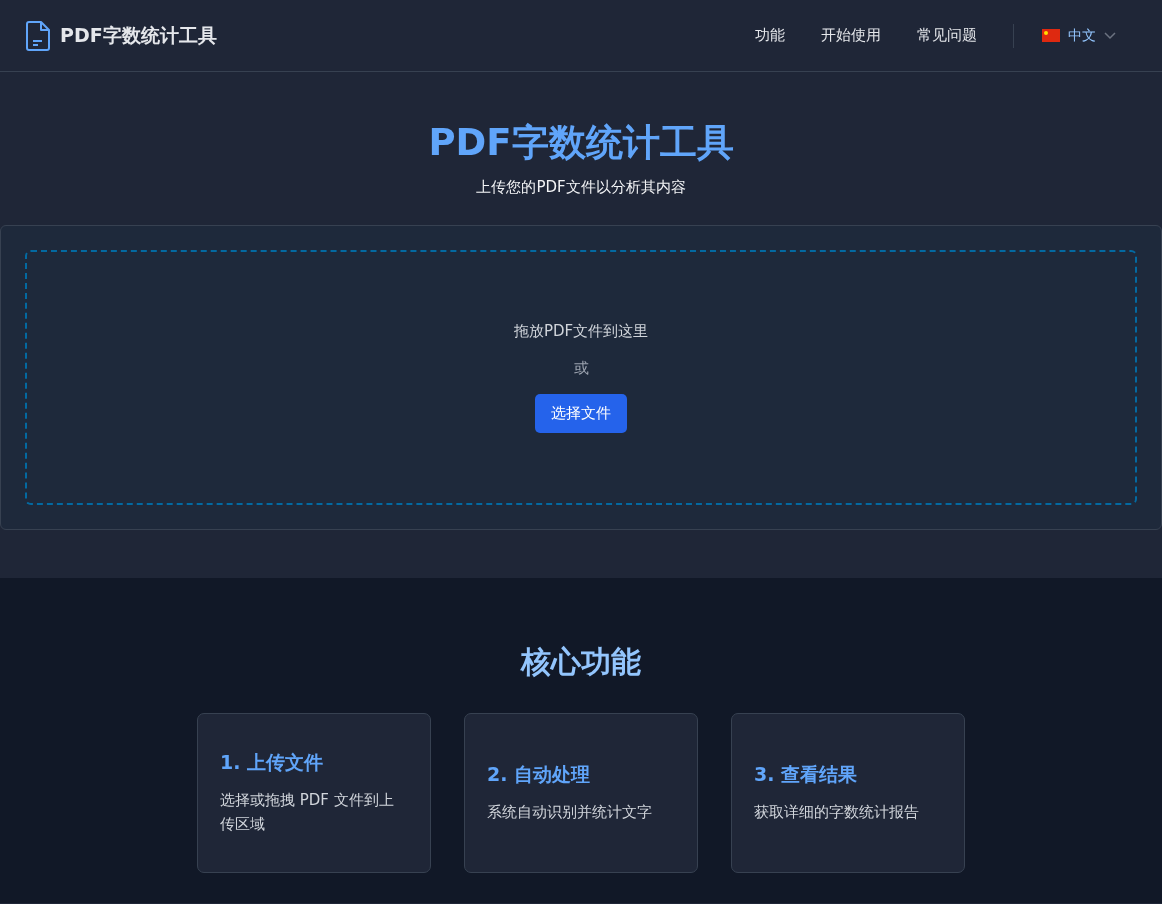 This screenshot has width=1162, height=904. I want to click on card-description: 系统自动识别并统计文字, so click(570, 812).